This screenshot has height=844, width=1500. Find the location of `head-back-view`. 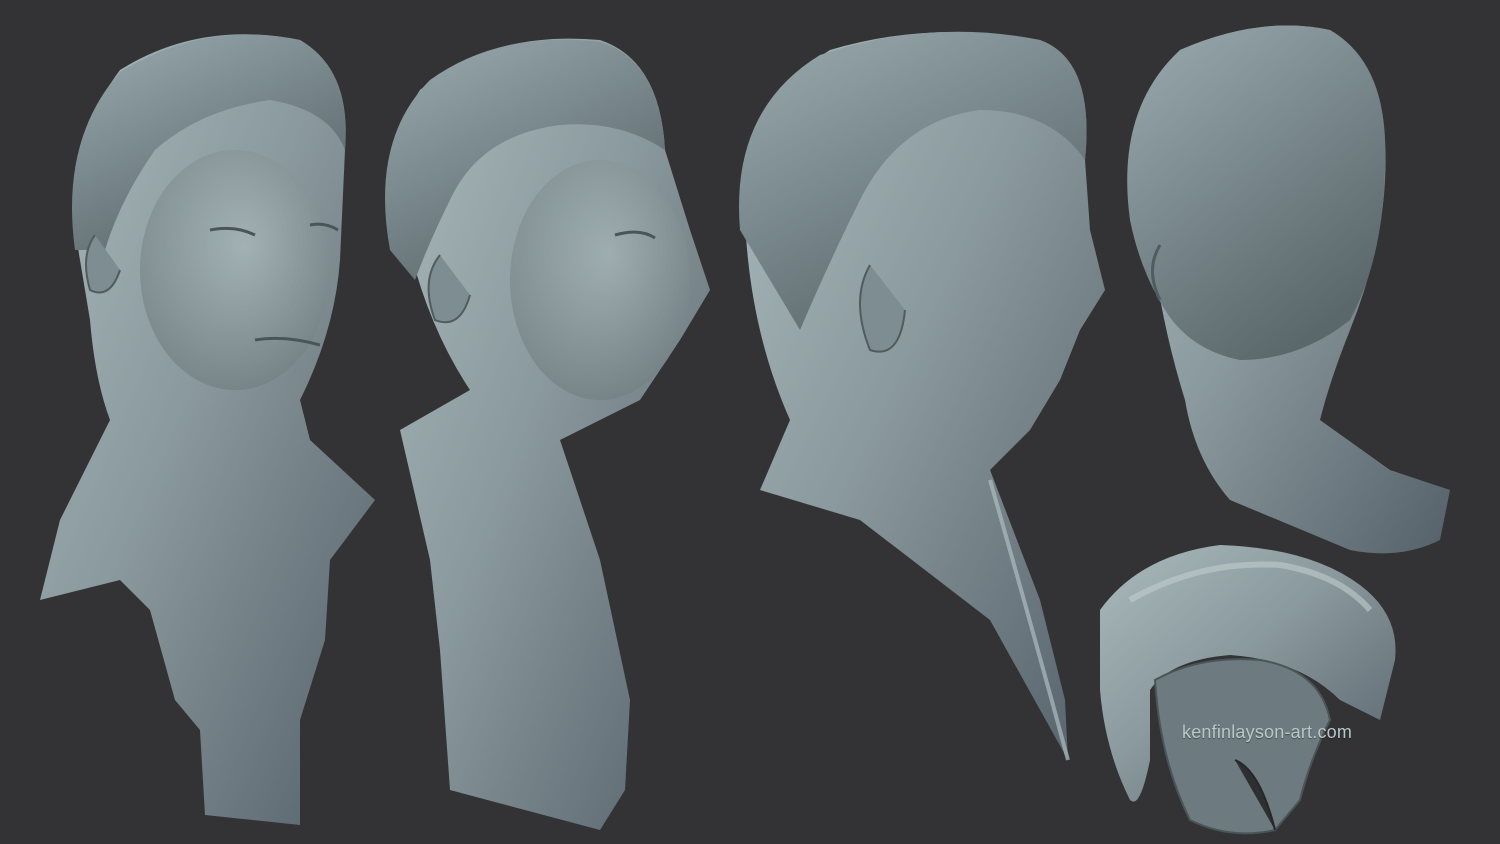

head-back-view is located at coordinates (1288, 289).